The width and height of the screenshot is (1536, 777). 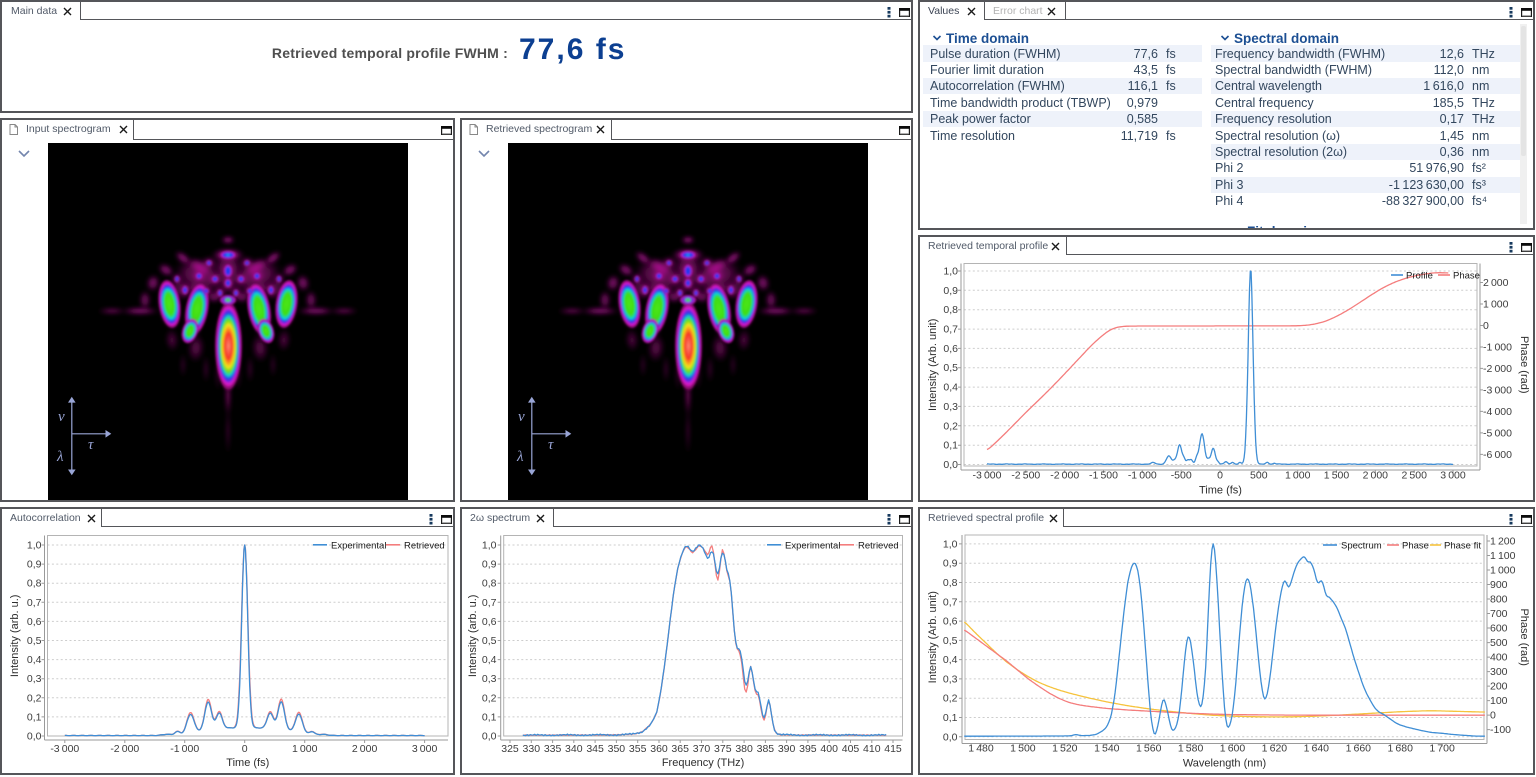 I want to click on svg-text: Intensity (arb. u.), so click(x=473, y=636).